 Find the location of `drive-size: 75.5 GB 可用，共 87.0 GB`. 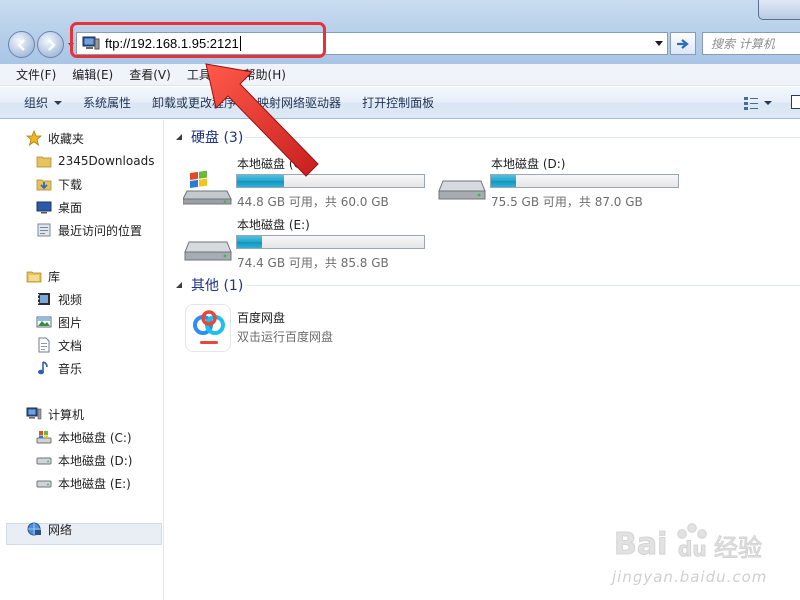

drive-size: 75.5 GB 可用，共 87.0 GB is located at coordinates (567, 202).